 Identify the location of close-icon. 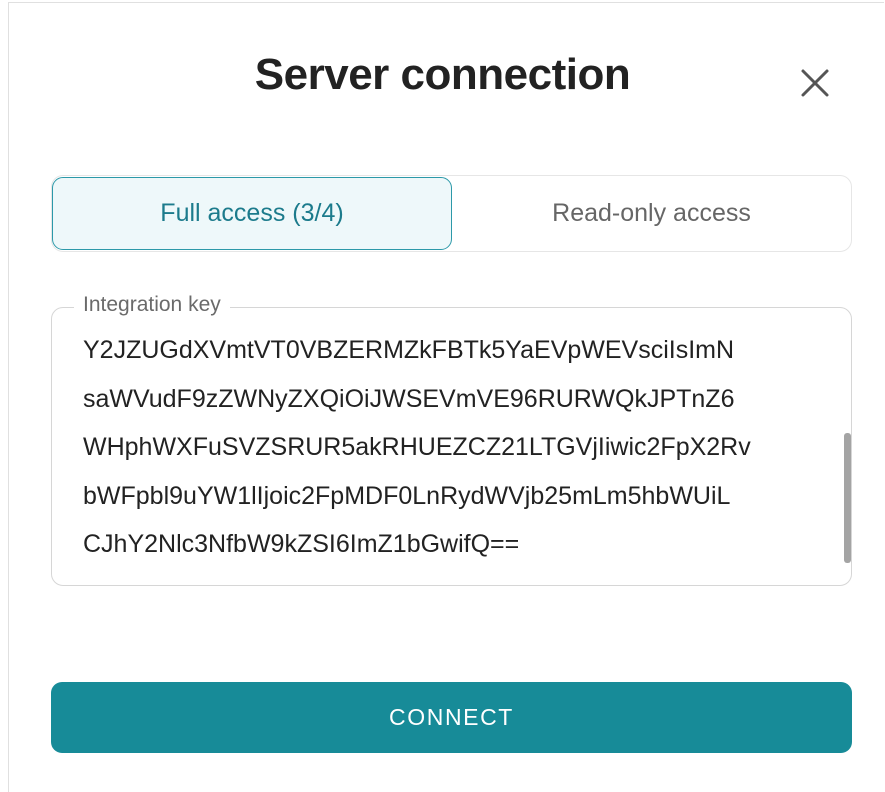
(815, 83).